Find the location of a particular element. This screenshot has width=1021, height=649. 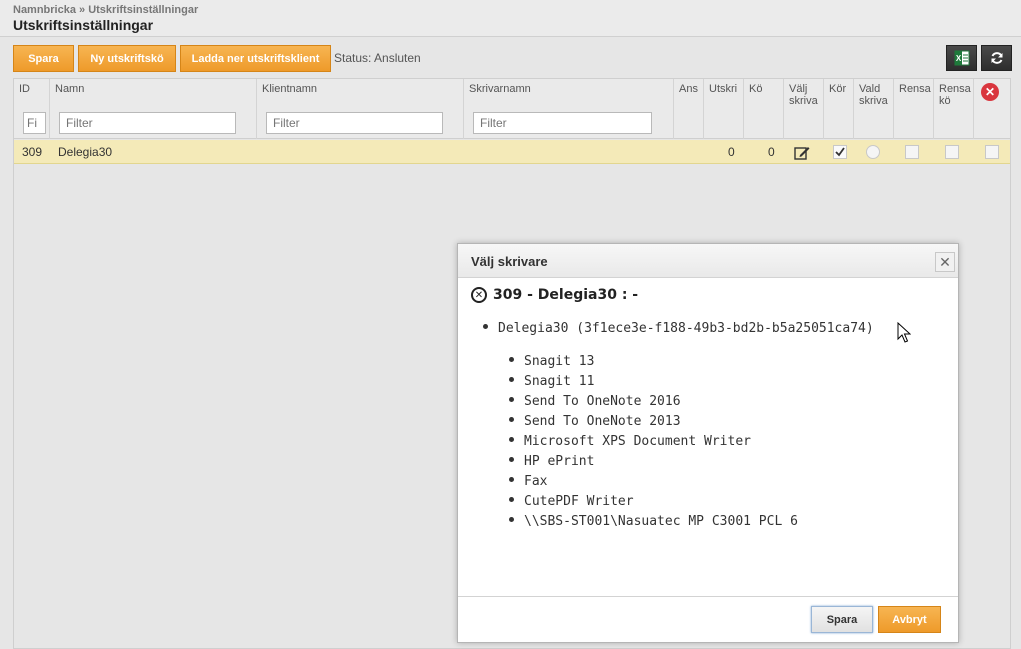

remove-checkbox is located at coordinates (992, 152).